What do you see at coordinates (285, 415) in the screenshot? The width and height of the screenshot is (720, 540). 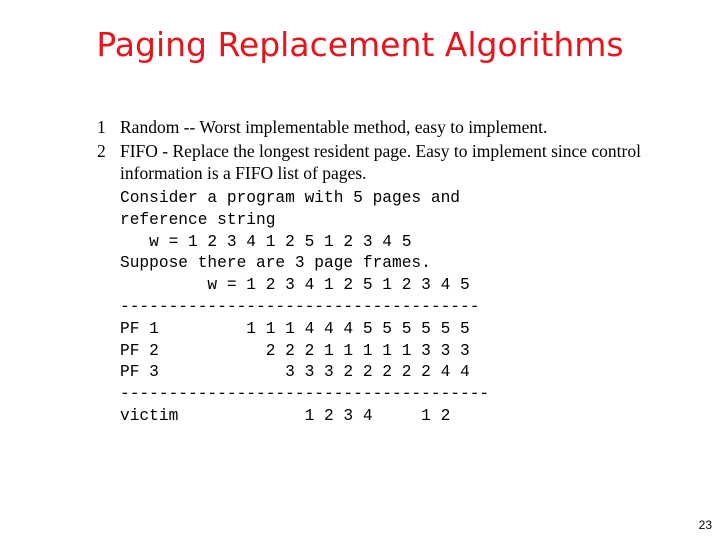 I see `victim-row: victim 1 2 3 4 1 2` at bounding box center [285, 415].